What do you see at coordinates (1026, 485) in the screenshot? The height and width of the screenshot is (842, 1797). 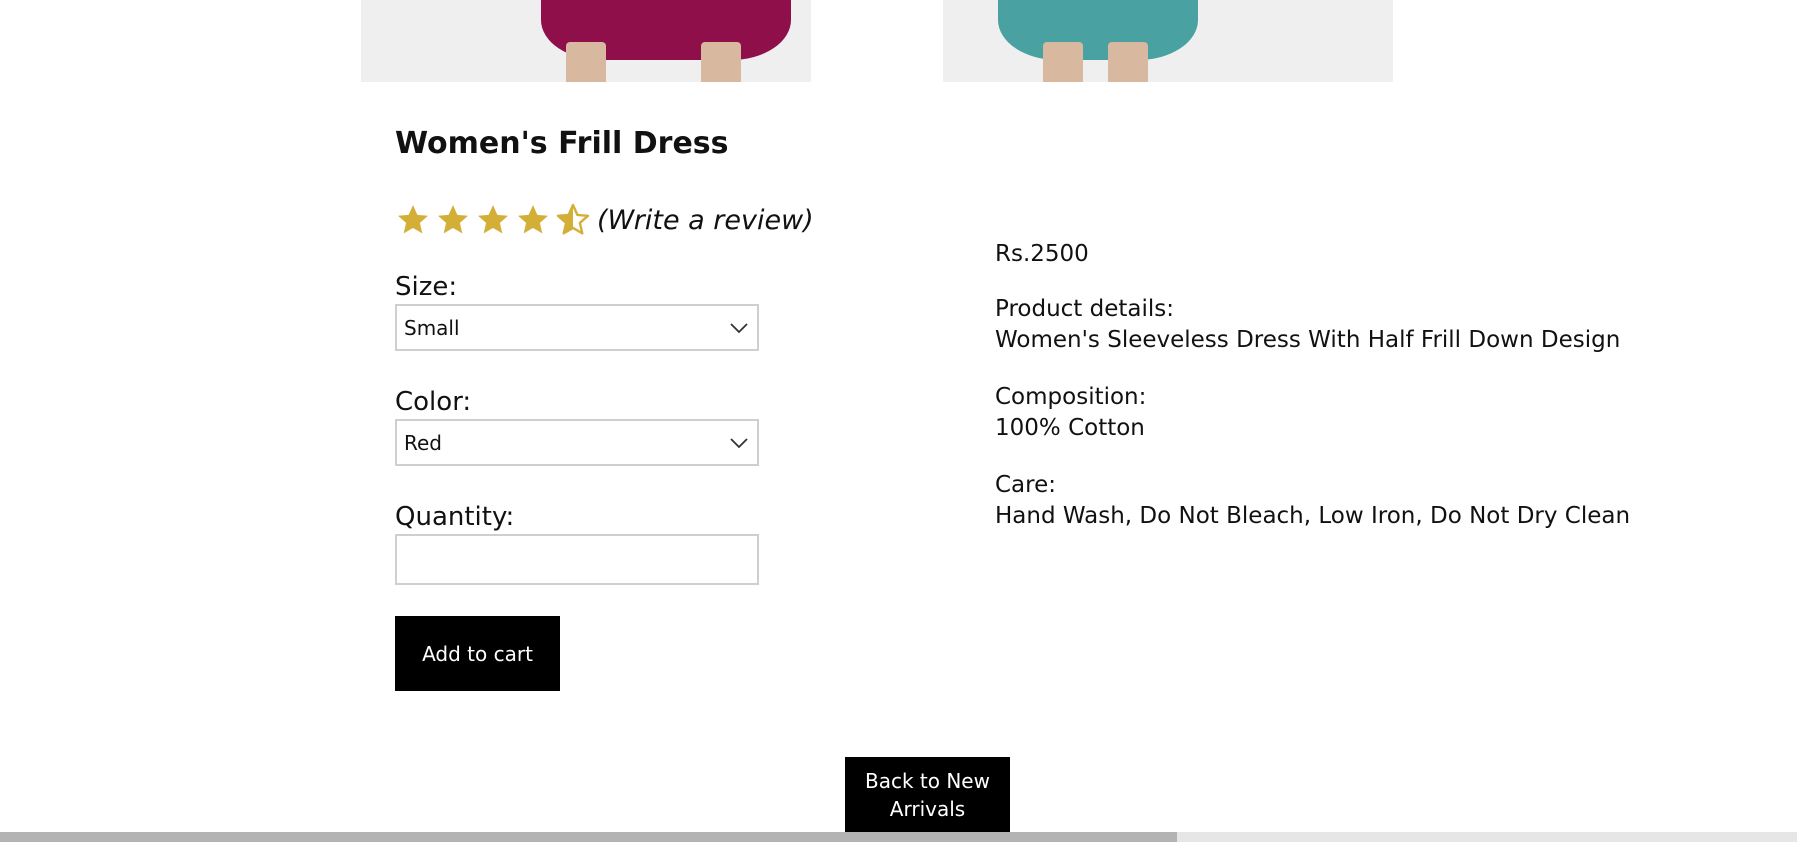 I see `care-label: Care:` at bounding box center [1026, 485].